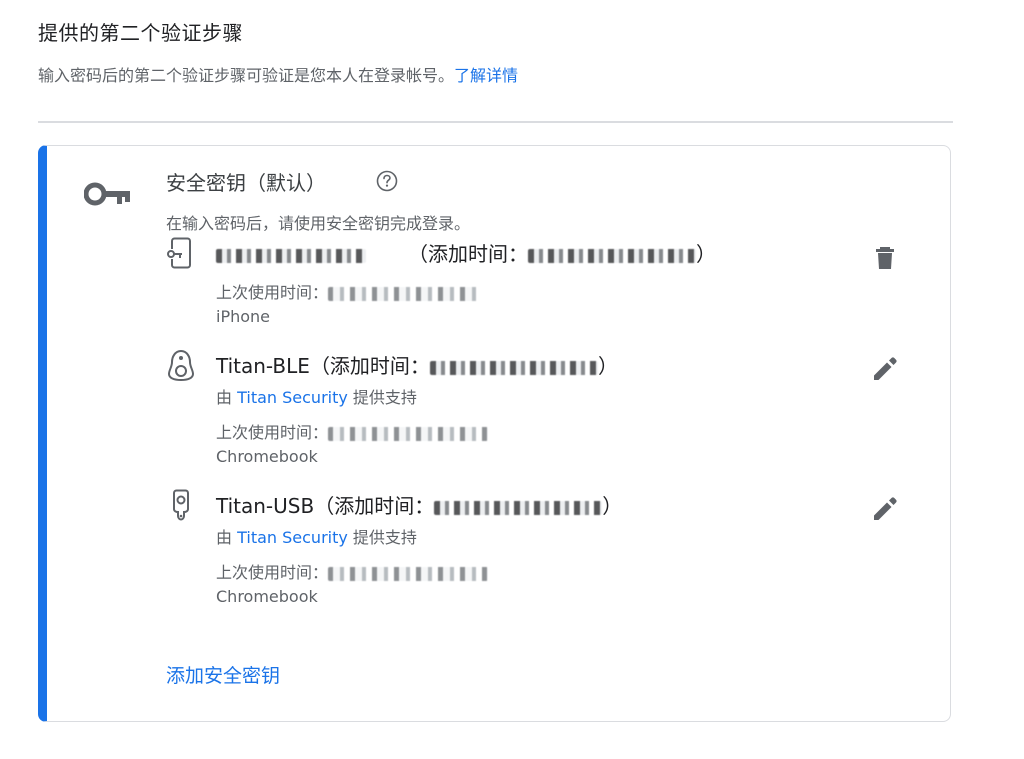 Image resolution: width=1024 pixels, height=759 pixels. Describe the element at coordinates (179, 253) in the screenshot. I see `phone-key-icon` at that location.